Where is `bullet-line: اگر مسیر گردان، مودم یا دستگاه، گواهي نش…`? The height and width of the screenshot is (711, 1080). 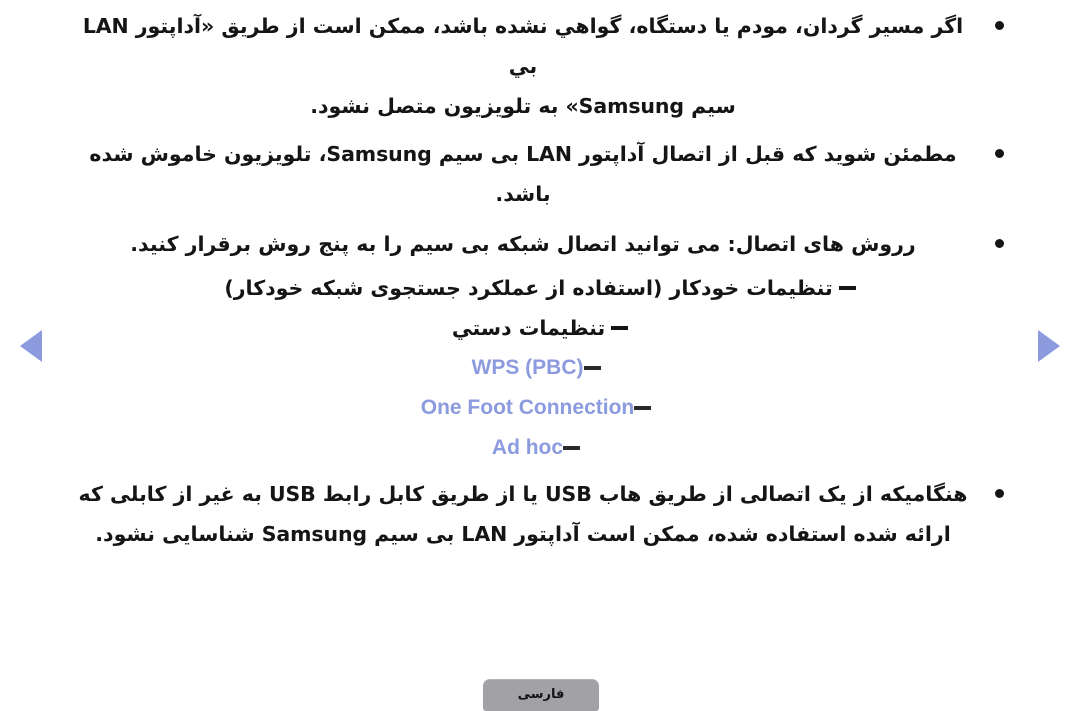
bullet-line: اگر مسیر گردان، مودم یا دستگاه، گواهي نش… is located at coordinates (523, 46).